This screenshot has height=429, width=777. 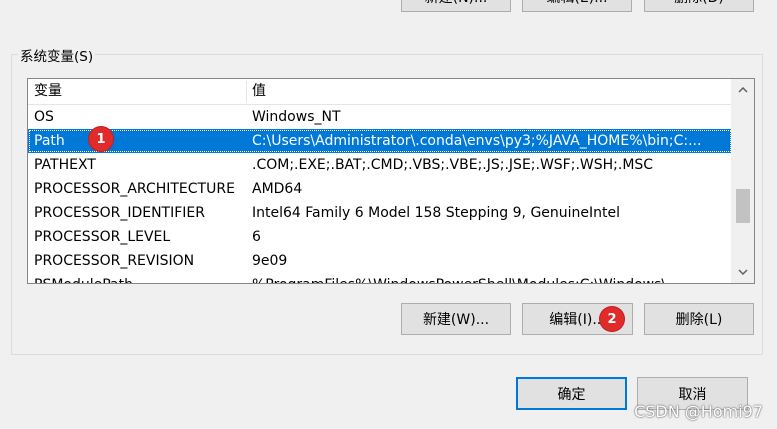 I want to click on list-item: OS Windows_NT, so click(x=380, y=117).